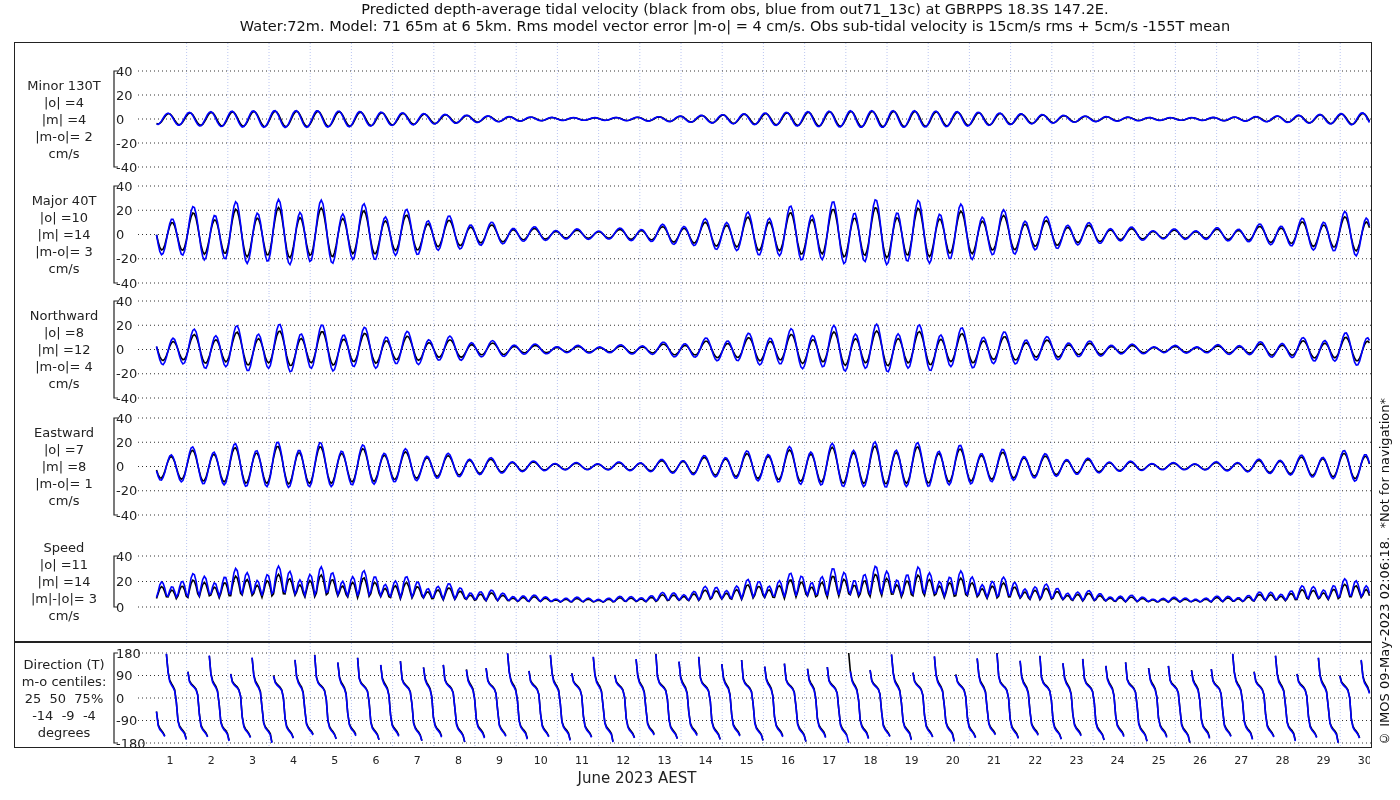 This screenshot has width=1400, height=800. I want to click on y-tick-label: -90, so click(127, 720).